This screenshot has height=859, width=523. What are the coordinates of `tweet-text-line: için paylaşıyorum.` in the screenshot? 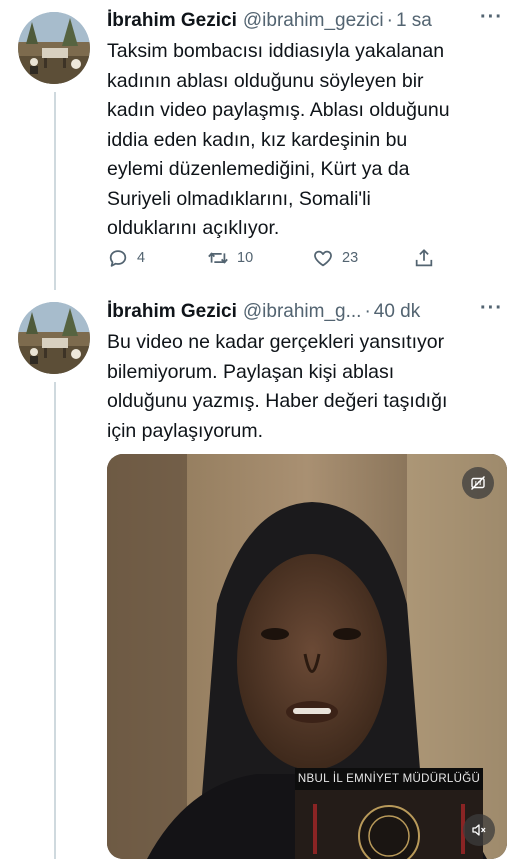 It's located at (185, 430).